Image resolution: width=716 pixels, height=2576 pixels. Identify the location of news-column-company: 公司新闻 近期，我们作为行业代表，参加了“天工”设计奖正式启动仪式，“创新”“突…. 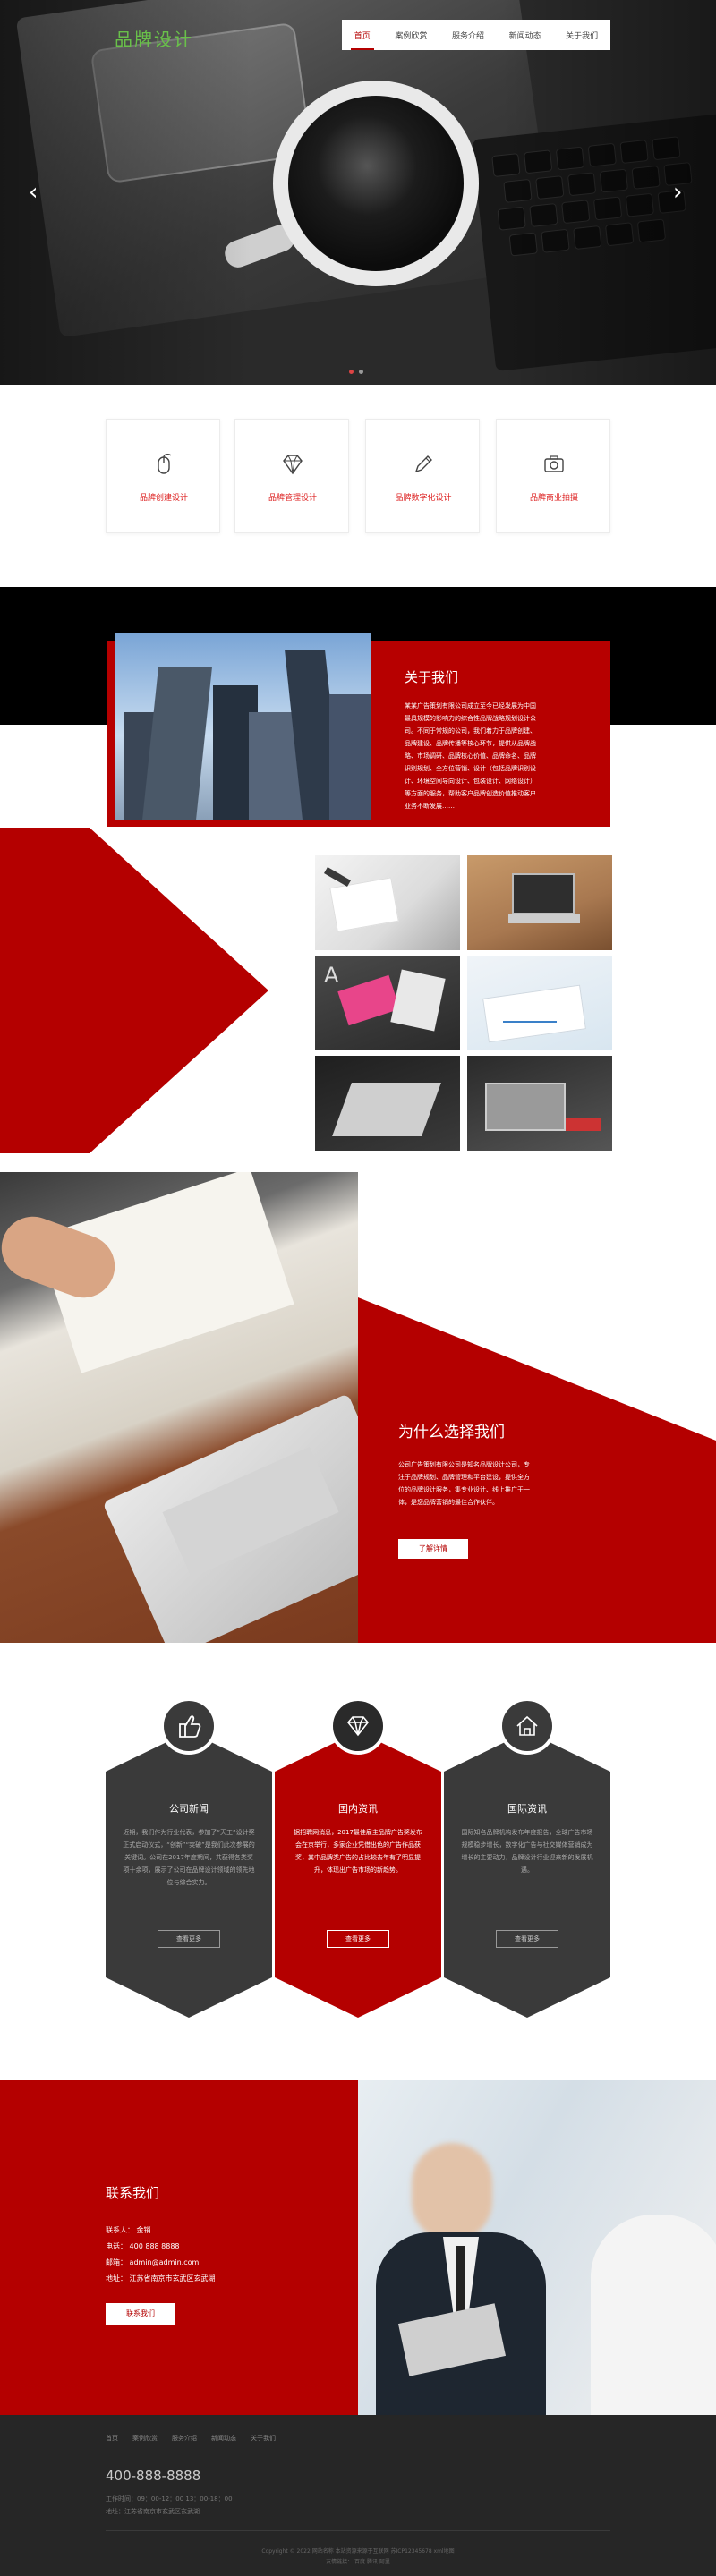
(189, 1875).